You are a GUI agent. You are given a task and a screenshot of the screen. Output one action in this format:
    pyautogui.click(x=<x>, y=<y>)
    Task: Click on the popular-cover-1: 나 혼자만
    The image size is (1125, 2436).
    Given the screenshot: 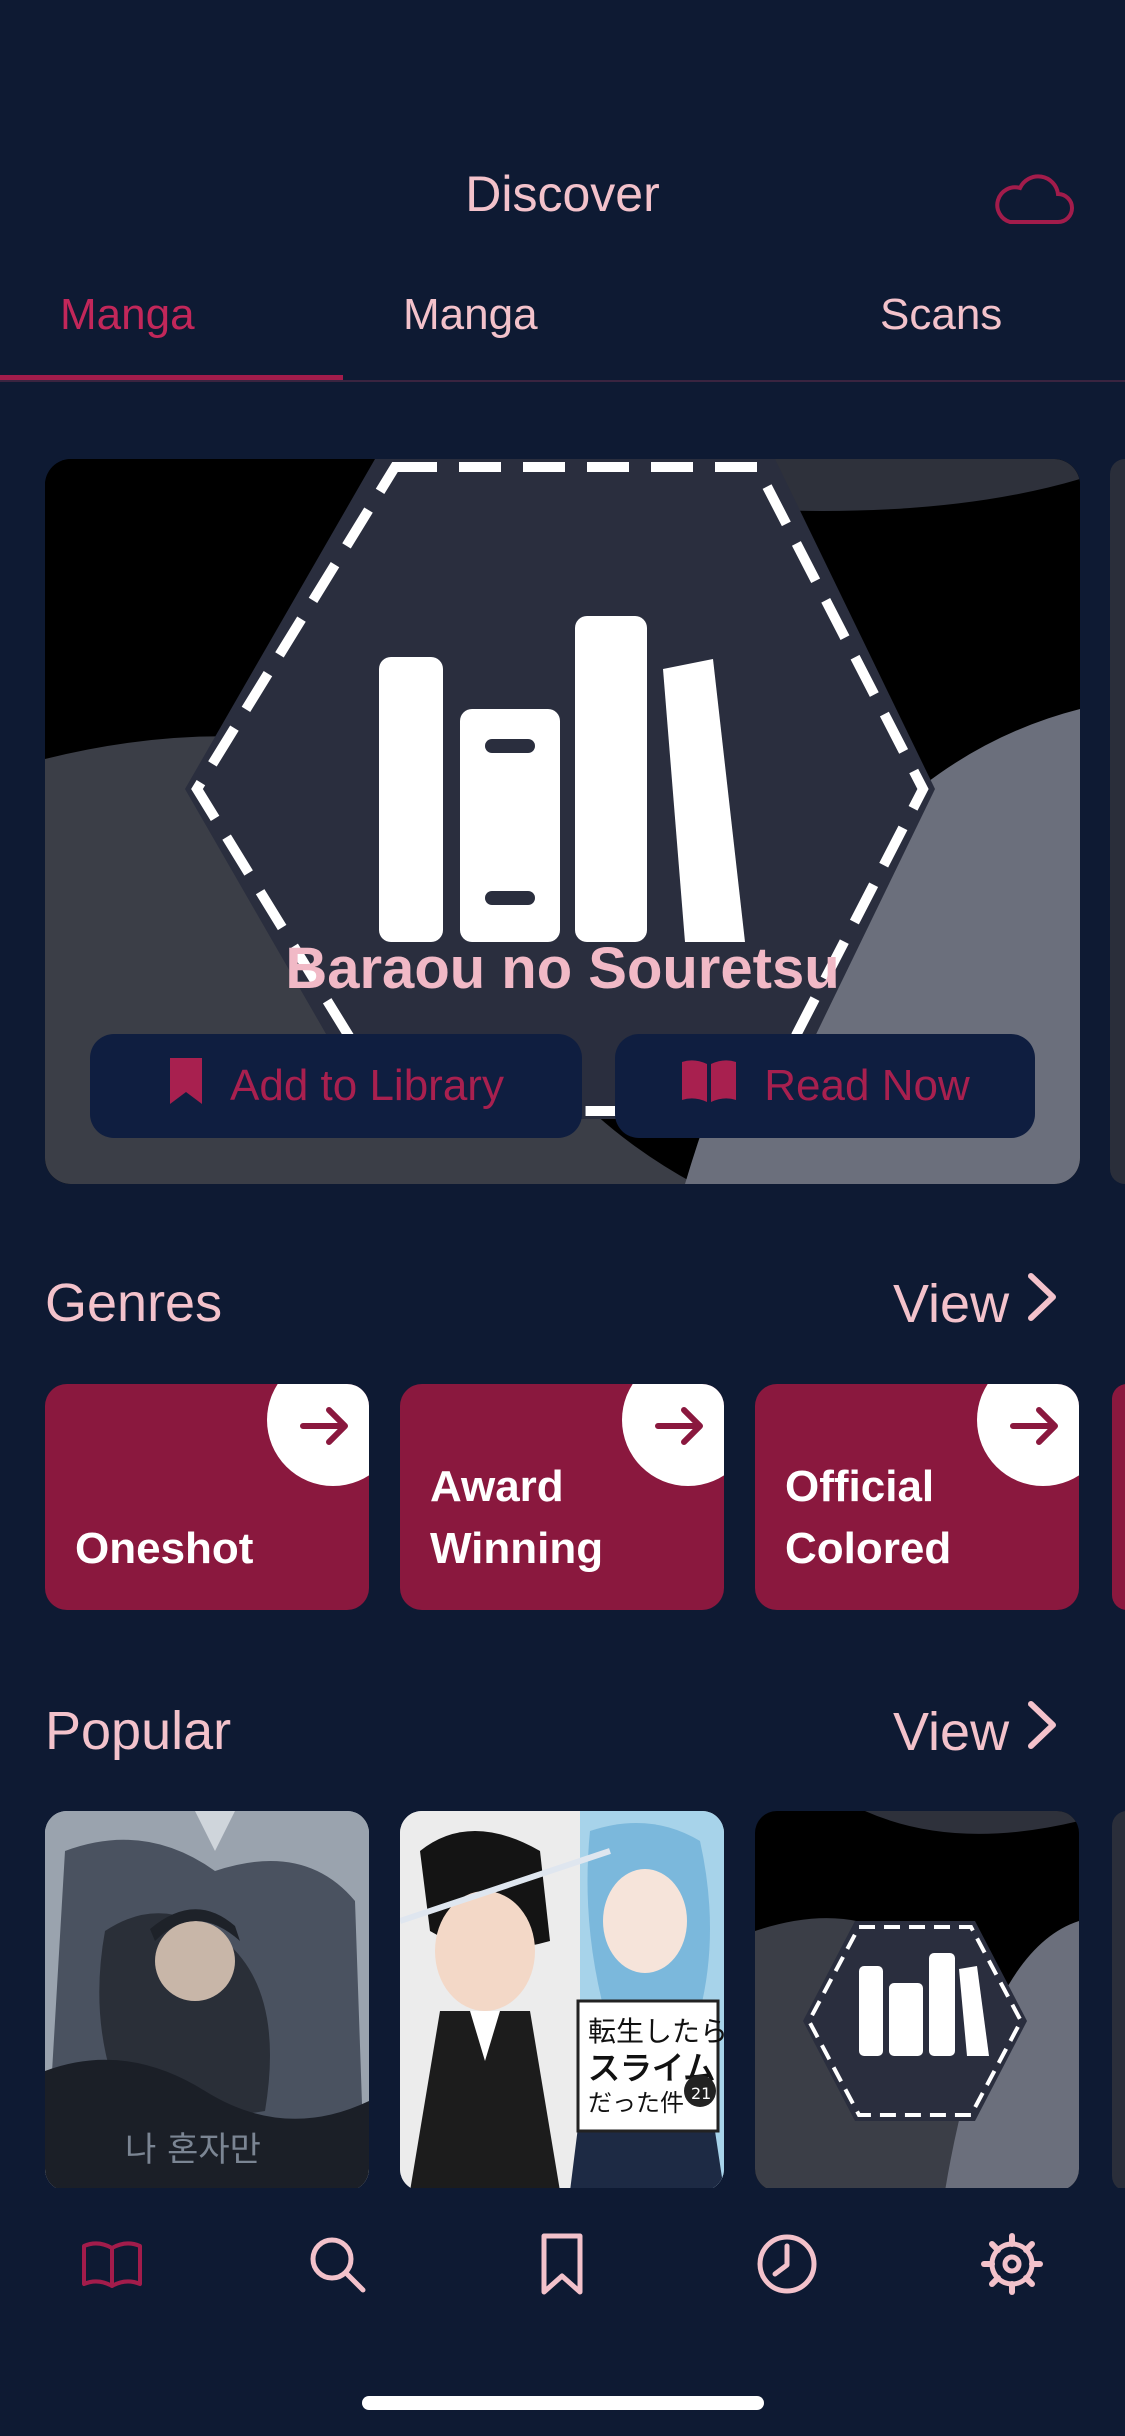 What is the action you would take?
    pyautogui.click(x=207, y=2001)
    